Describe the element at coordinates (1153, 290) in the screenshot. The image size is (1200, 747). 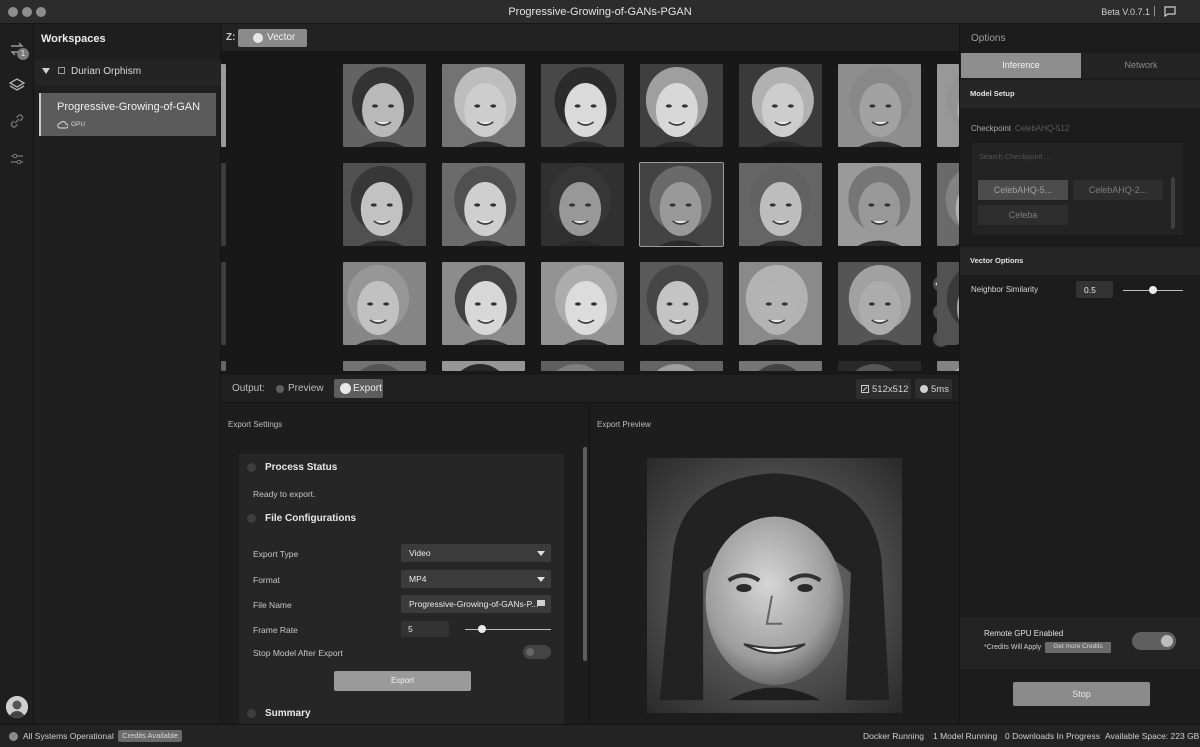
I see `neighbor-similarity-slider-handle` at that location.